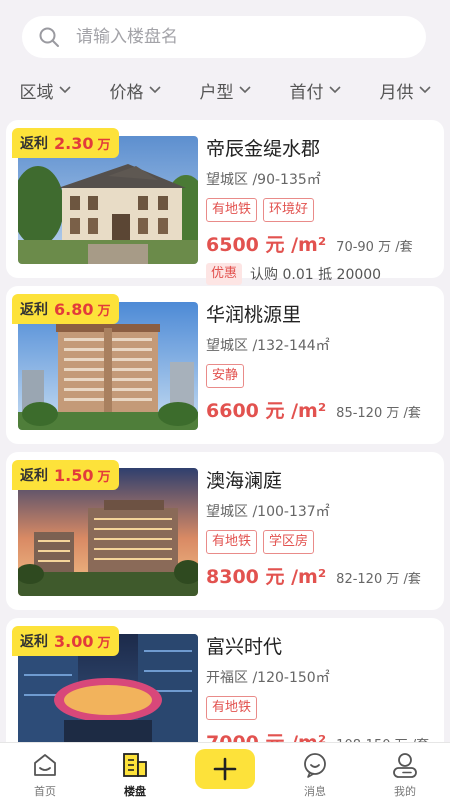  Describe the element at coordinates (316, 275) in the screenshot. I see `promo-text: 认购 0.01 抵 20000` at that location.